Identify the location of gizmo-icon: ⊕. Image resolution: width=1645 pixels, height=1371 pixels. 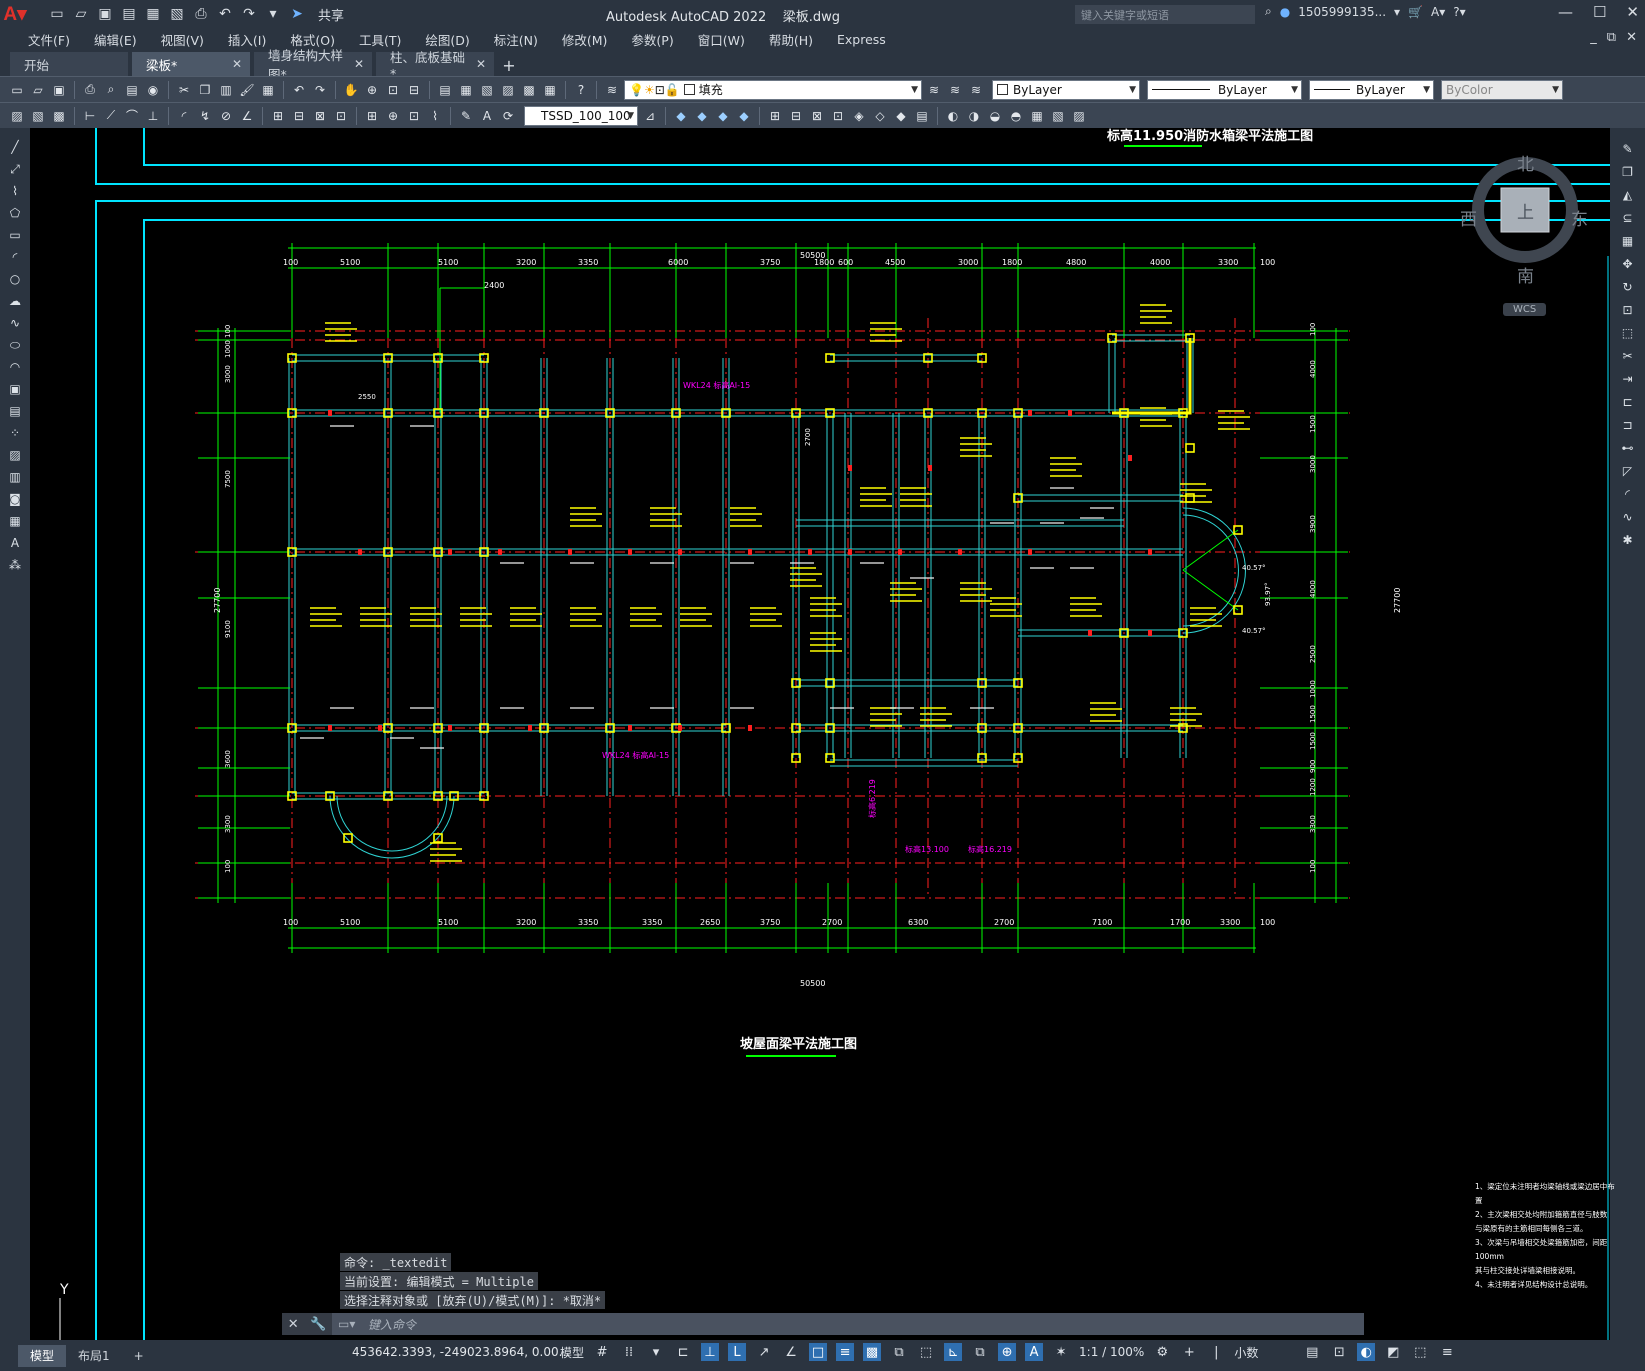
(1007, 1352).